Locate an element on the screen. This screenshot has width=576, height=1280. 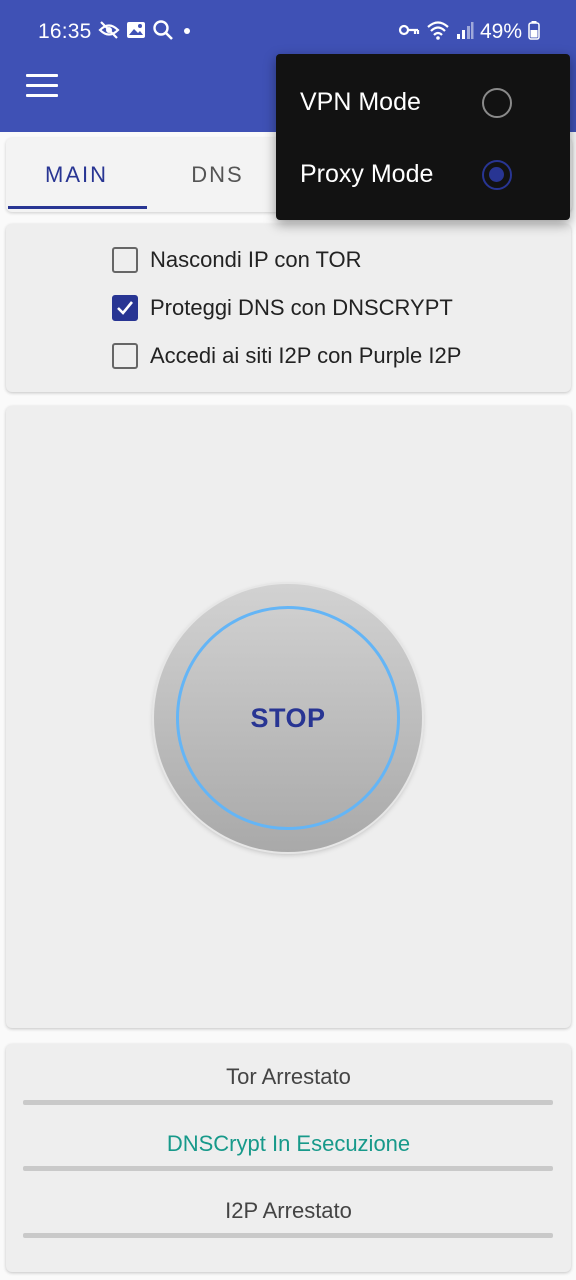
status-right-icons: 49% is located at coordinates (469, 32).